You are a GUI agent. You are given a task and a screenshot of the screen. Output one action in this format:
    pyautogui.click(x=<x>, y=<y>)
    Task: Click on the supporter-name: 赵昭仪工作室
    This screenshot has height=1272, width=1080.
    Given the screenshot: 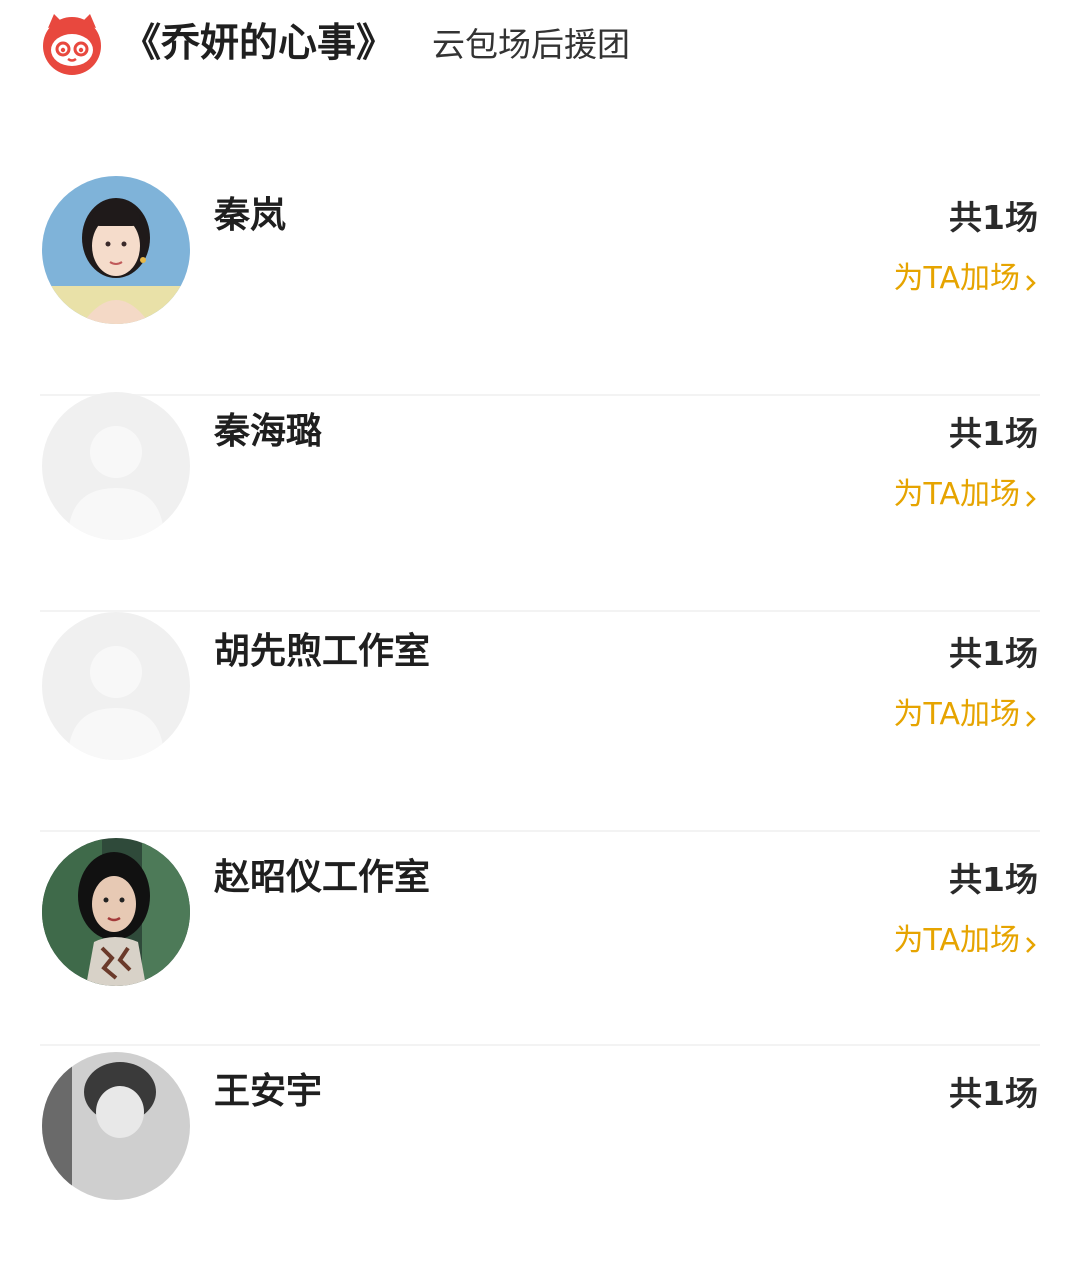 What is the action you would take?
    pyautogui.click(x=322, y=877)
    